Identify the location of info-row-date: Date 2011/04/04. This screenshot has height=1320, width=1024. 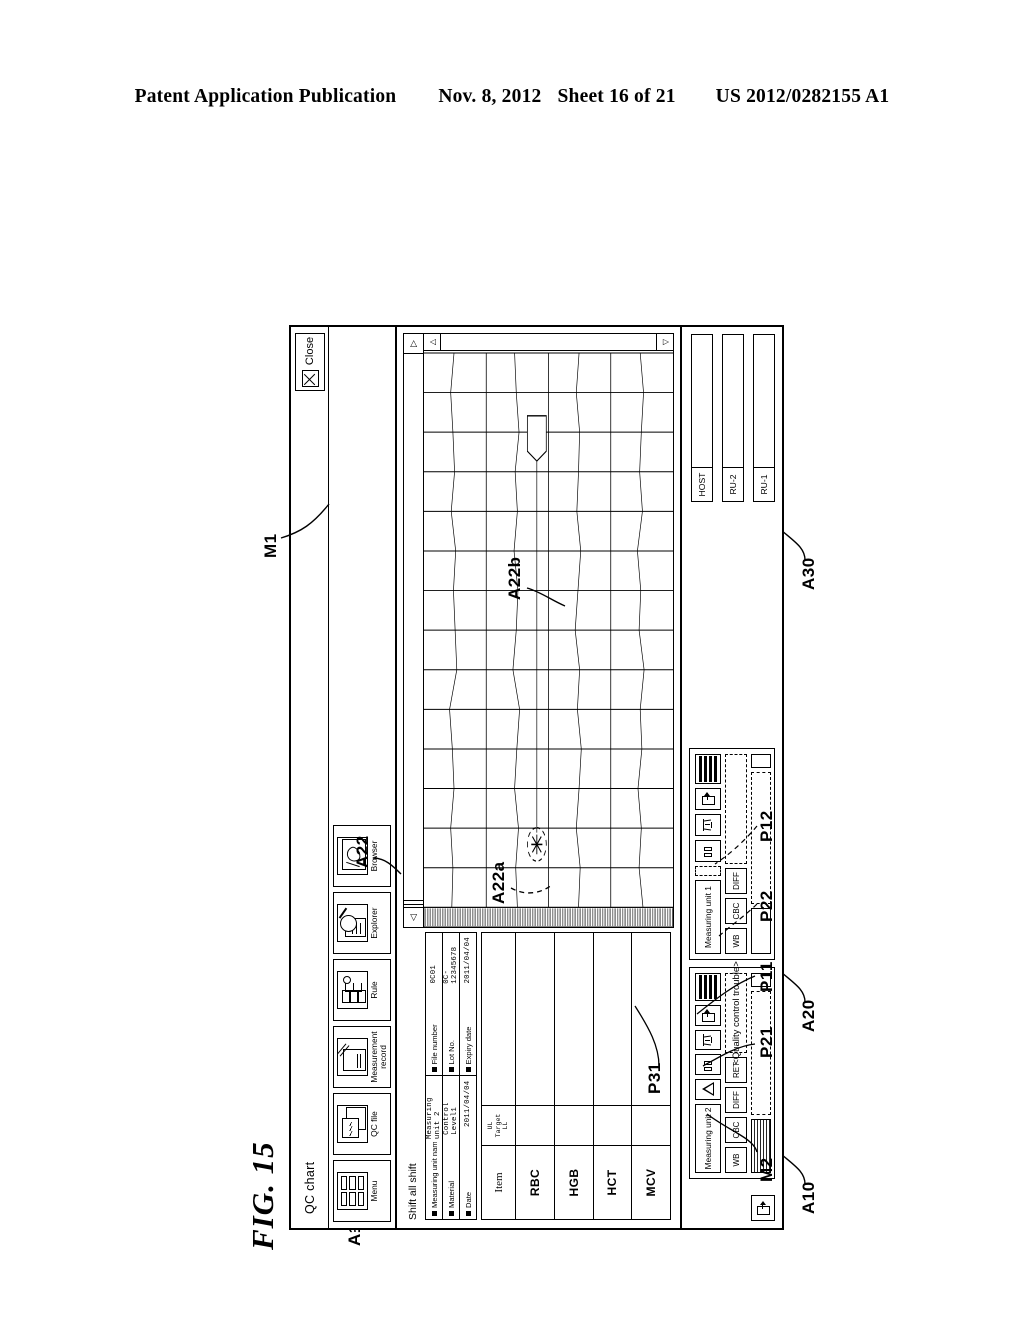
(468, 1148).